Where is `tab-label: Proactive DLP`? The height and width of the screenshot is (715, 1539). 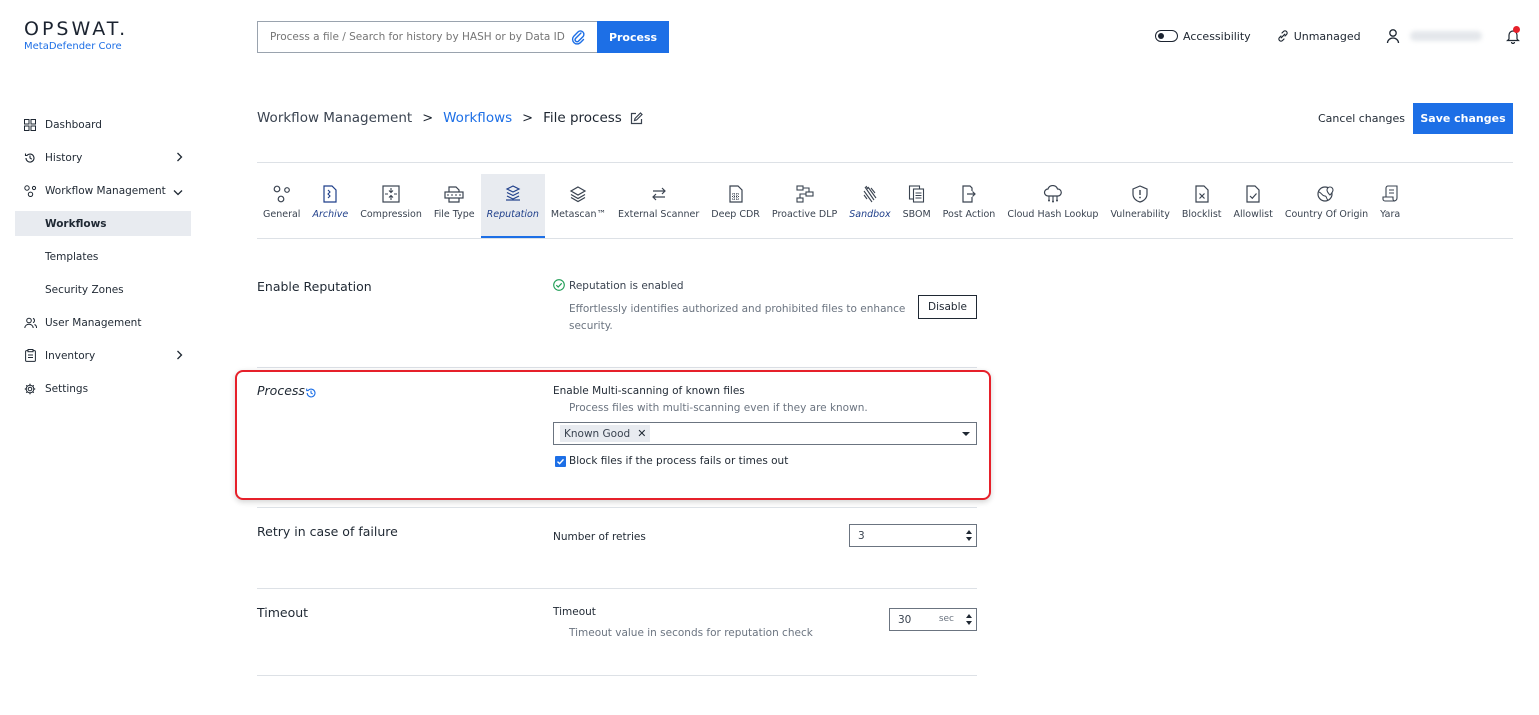 tab-label: Proactive DLP is located at coordinates (804, 214).